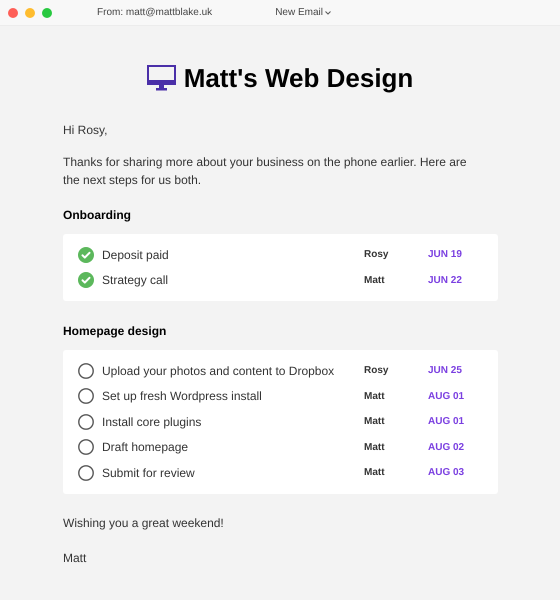 The image size is (560, 600). What do you see at coordinates (152, 422) in the screenshot?
I see `task-label: Install core plugins` at bounding box center [152, 422].